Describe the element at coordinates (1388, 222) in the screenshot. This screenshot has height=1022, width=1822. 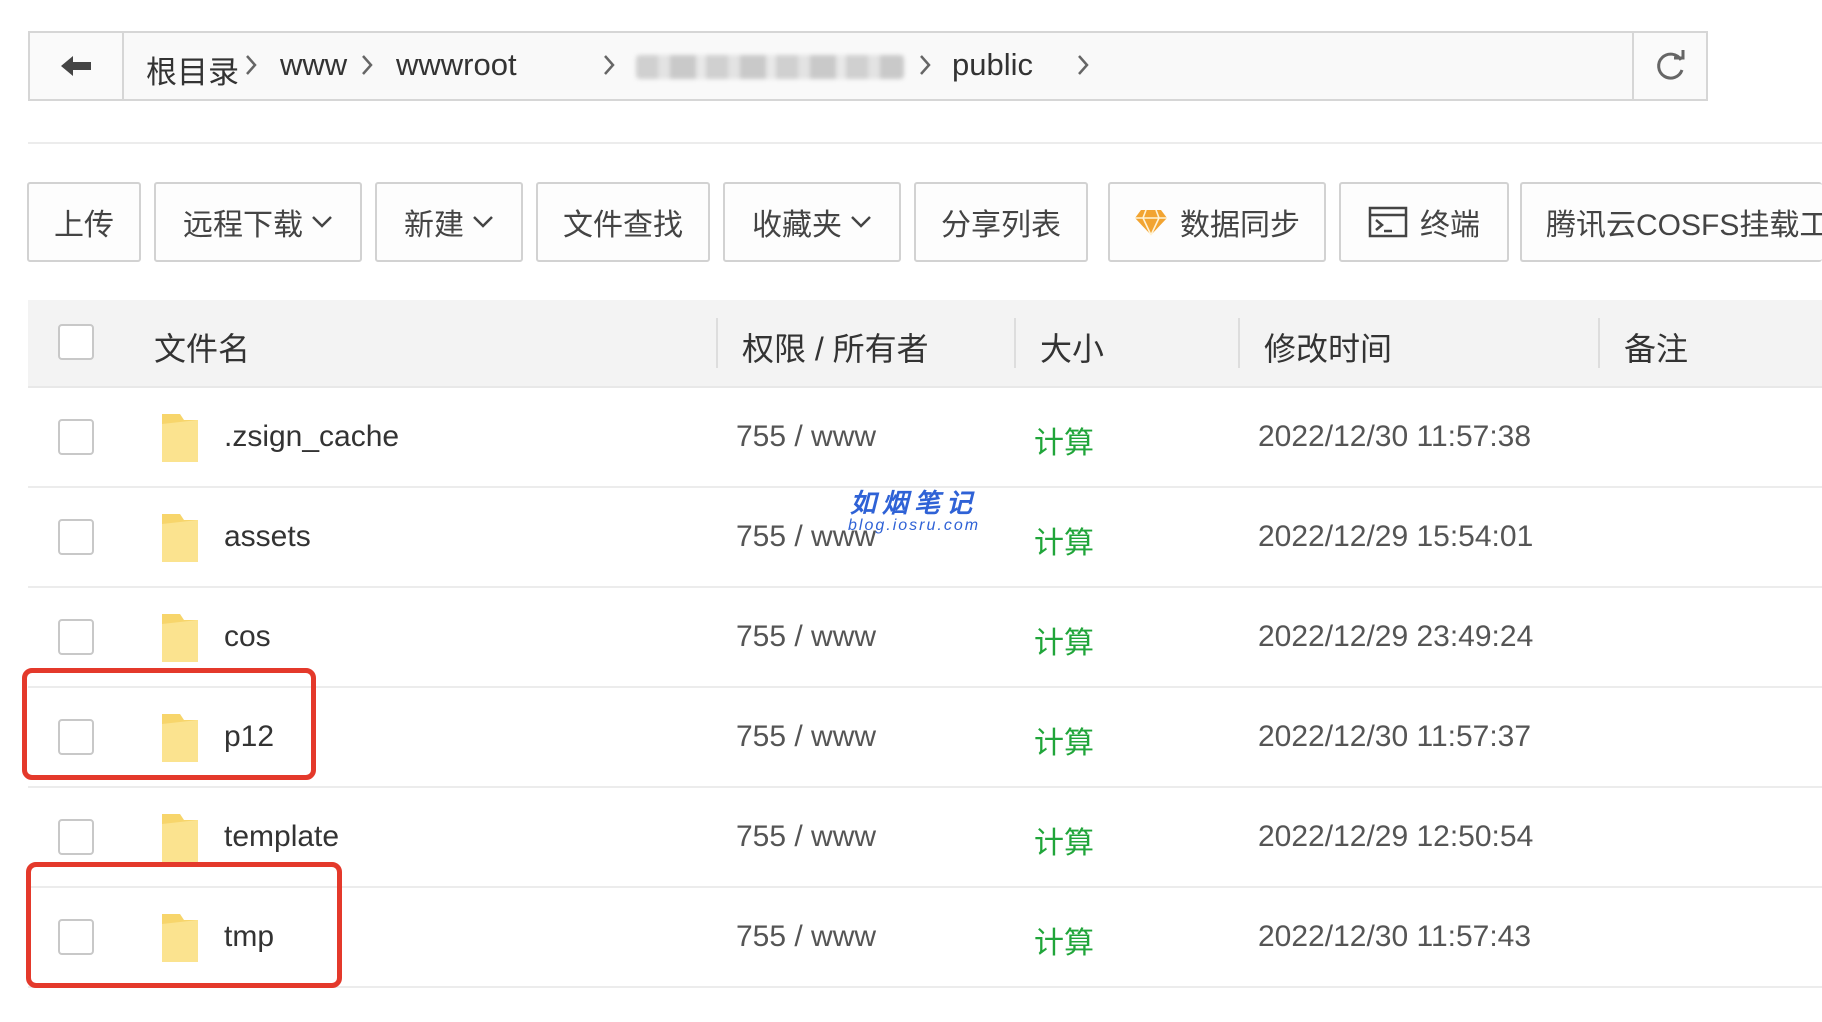
I see `terminal-icon` at that location.